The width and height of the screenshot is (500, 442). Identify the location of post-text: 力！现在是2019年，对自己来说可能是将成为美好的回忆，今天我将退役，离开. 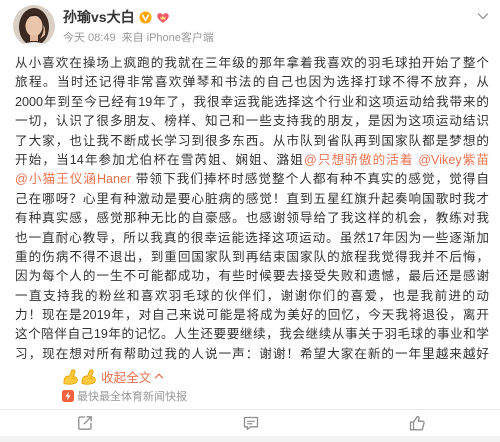
(252, 315).